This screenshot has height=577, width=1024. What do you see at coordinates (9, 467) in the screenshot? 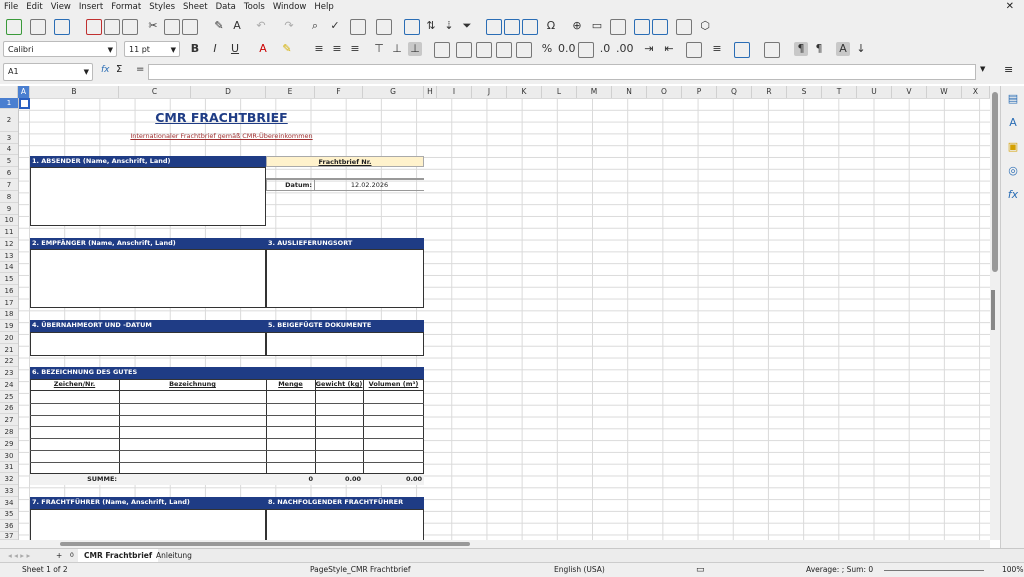
I see `row-header: 31` at bounding box center [9, 467].